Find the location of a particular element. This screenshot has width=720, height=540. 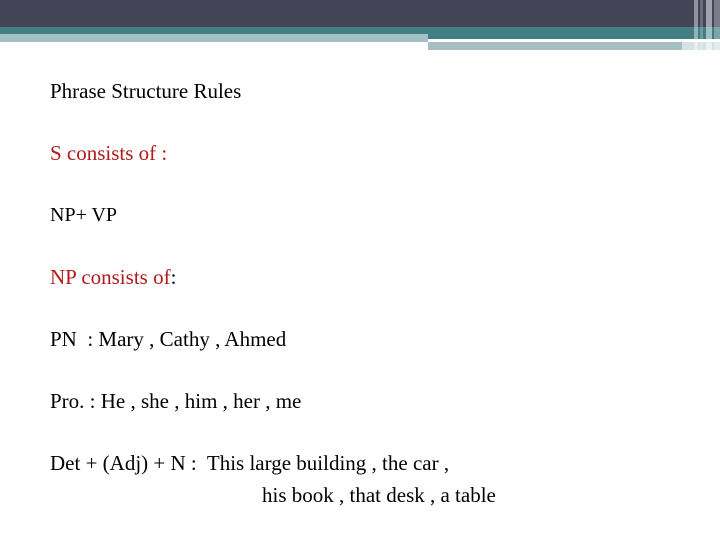

header-band-teal is located at coordinates (360, 30).